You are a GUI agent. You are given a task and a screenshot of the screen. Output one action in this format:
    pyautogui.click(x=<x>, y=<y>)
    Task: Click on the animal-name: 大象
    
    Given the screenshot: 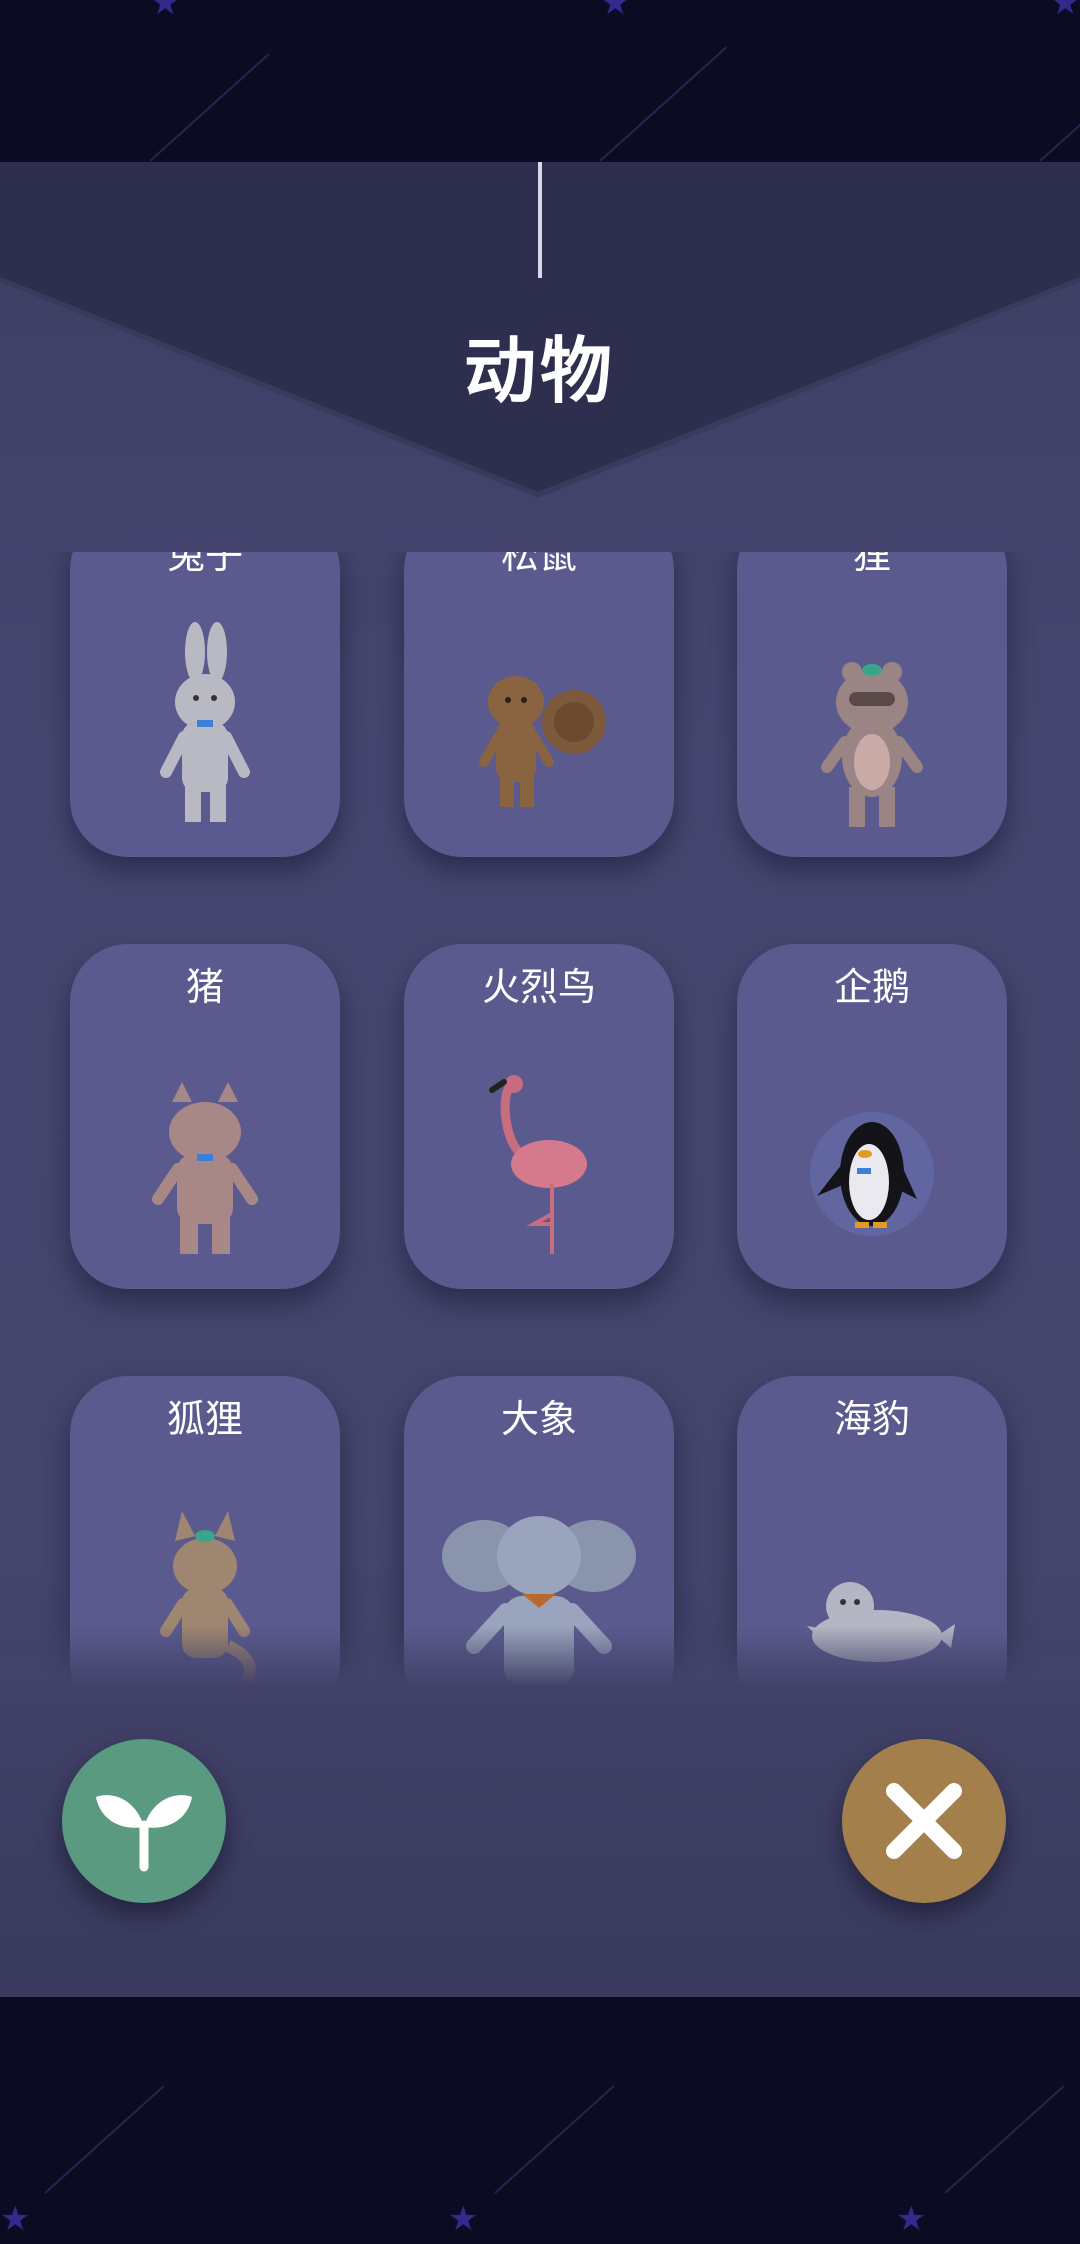 What is the action you would take?
    pyautogui.click(x=538, y=1419)
    